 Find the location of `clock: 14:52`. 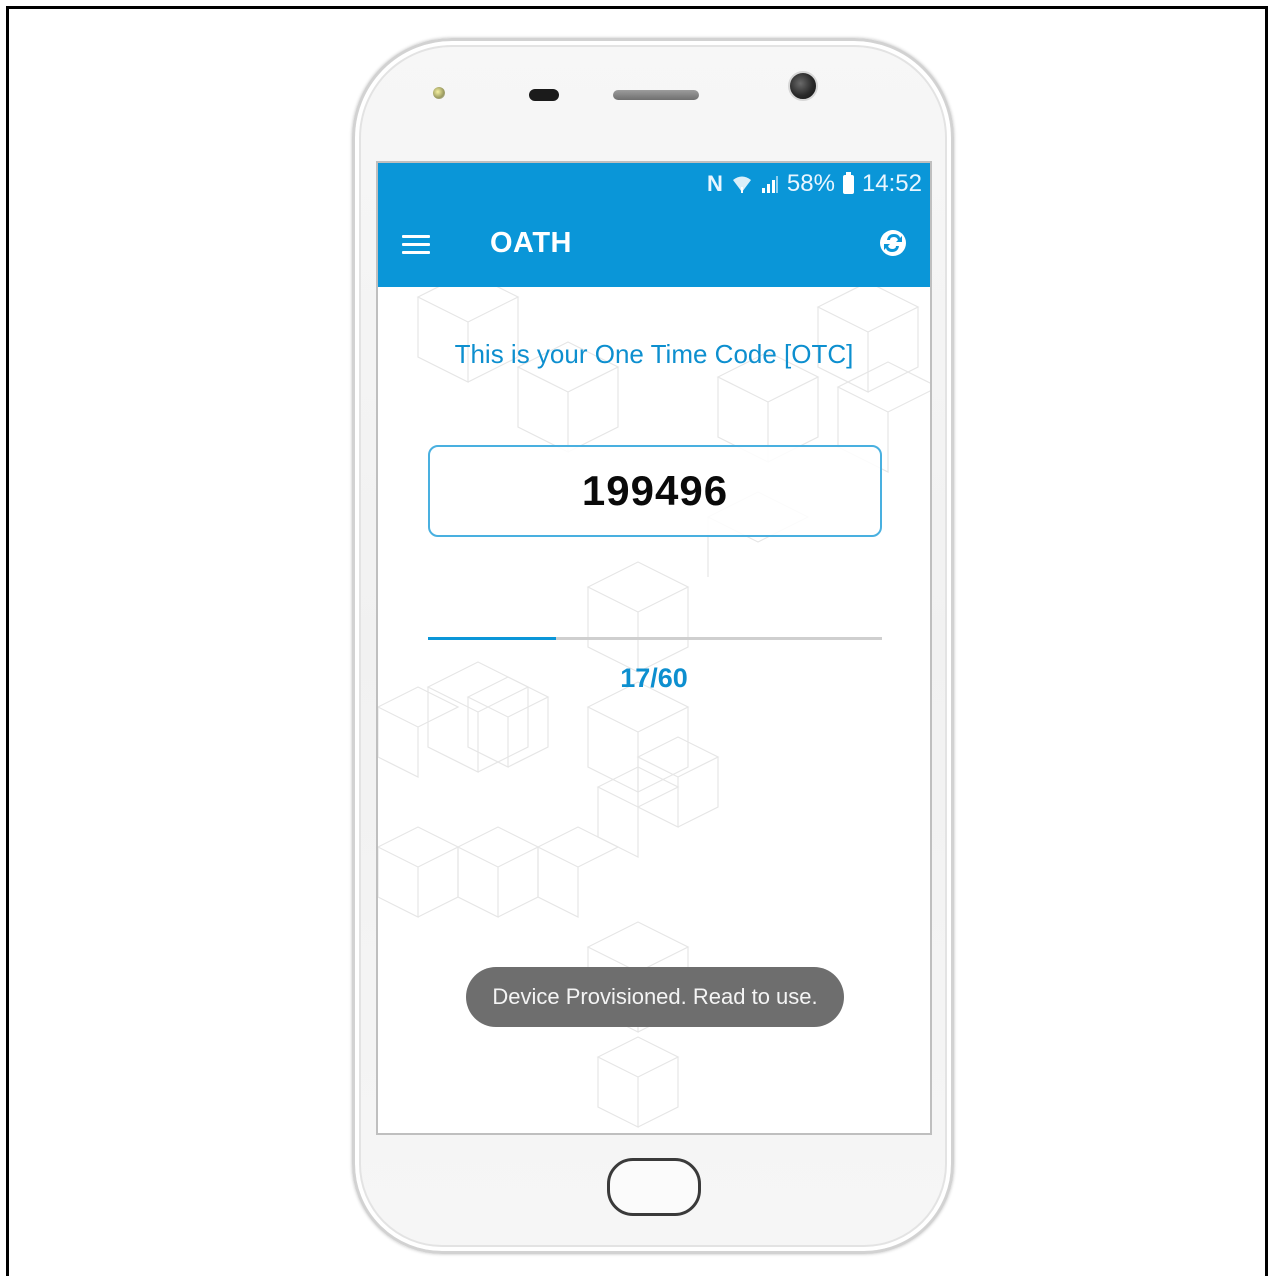

clock: 14:52 is located at coordinates (891, 183).